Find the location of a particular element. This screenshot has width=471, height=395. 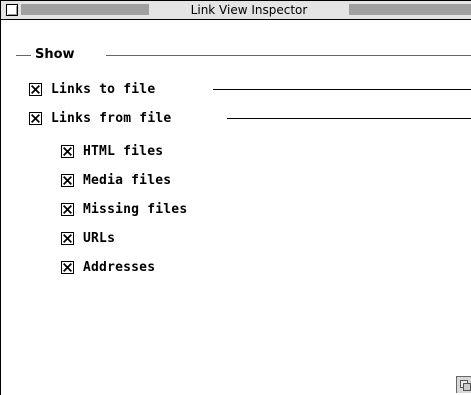

checkbox-label: Links to file is located at coordinates (103, 89).